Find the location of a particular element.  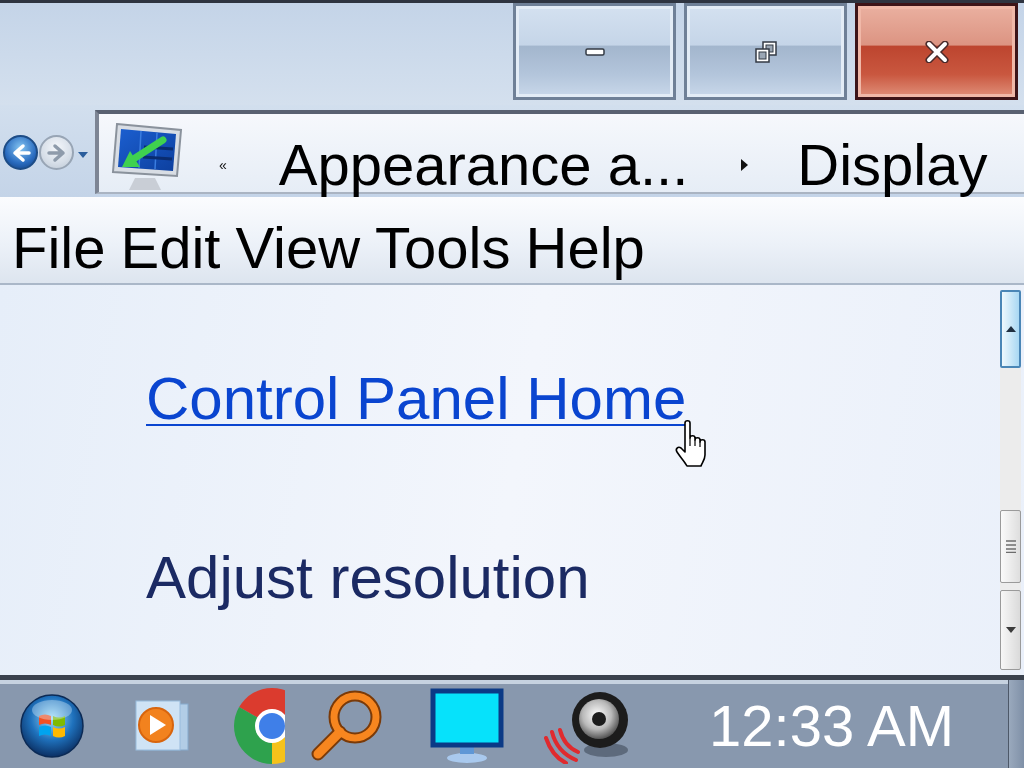

minimize-icon is located at coordinates (594, 51).